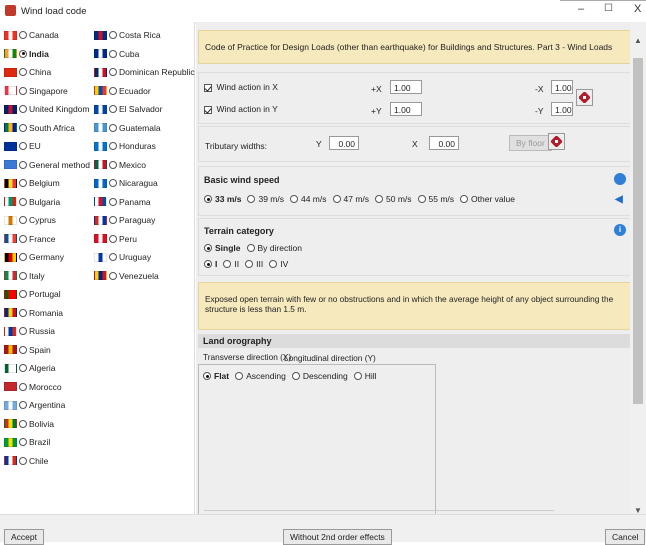 This screenshot has width=646, height=545. Describe the element at coordinates (319, 376) in the screenshot. I see `orography-option: Descending` at that location.